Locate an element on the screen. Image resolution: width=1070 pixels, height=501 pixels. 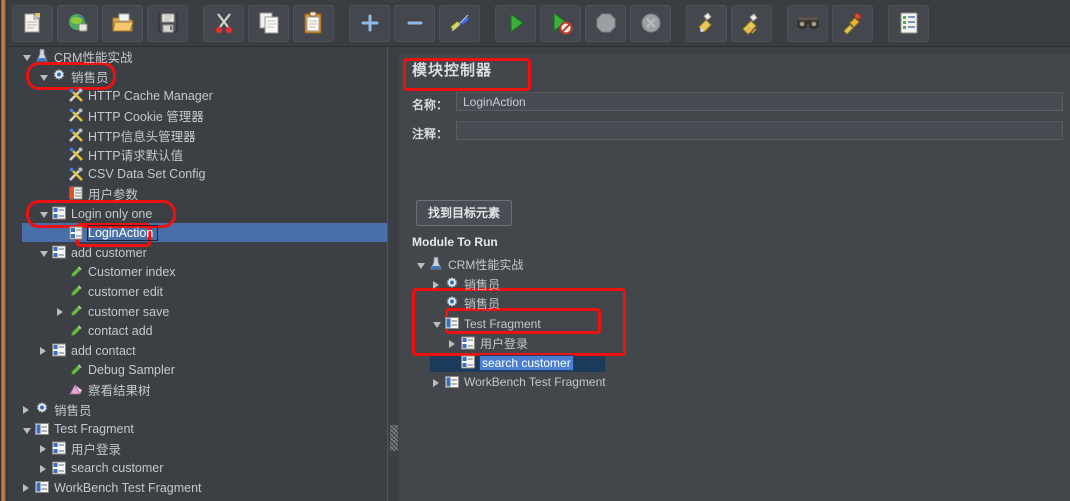
collapse-all-icon is located at coordinates (415, 23).